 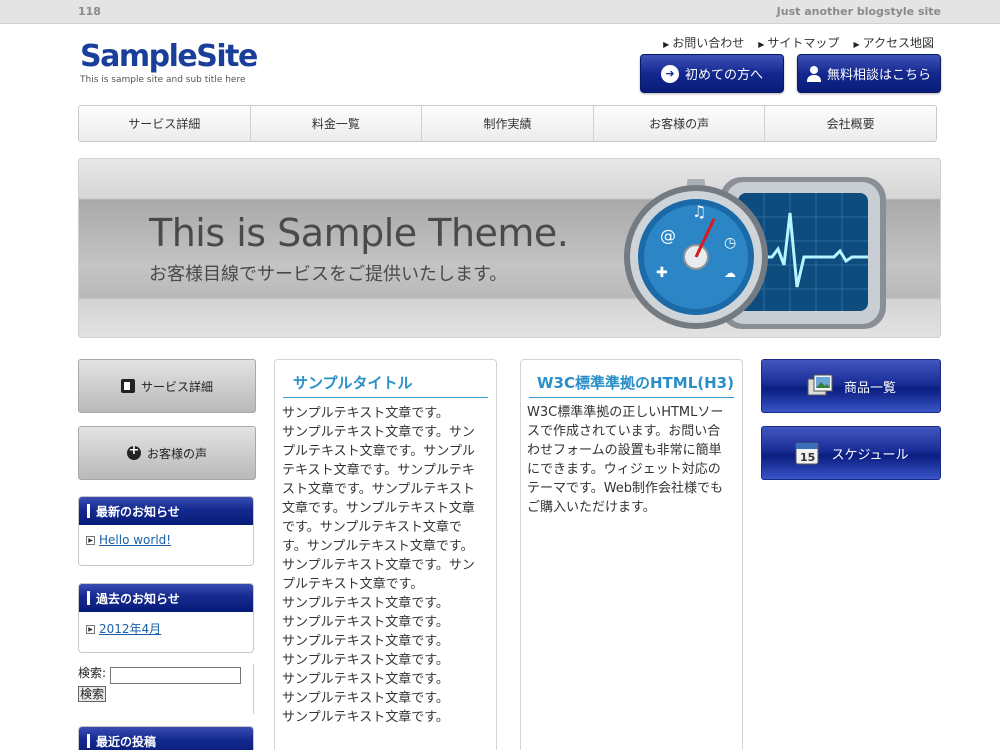 I want to click on recent-posts-widget: 最近の投稿, so click(x=166, y=738).